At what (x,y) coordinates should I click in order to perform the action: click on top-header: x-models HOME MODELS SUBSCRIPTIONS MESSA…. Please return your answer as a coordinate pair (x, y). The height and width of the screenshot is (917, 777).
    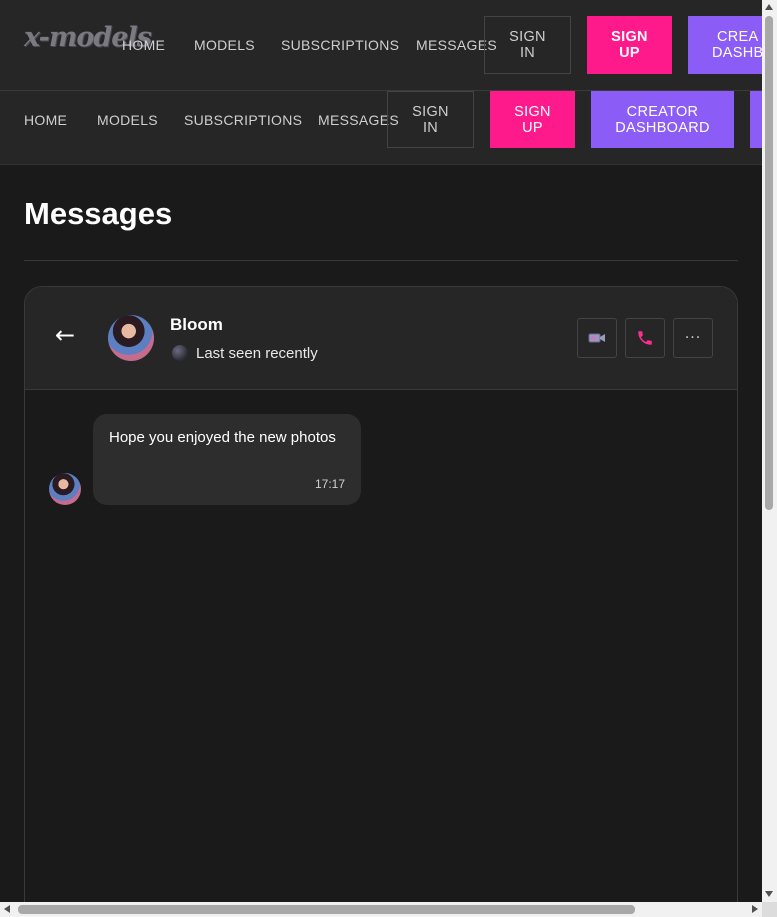
    Looking at the image, I should click on (381, 45).